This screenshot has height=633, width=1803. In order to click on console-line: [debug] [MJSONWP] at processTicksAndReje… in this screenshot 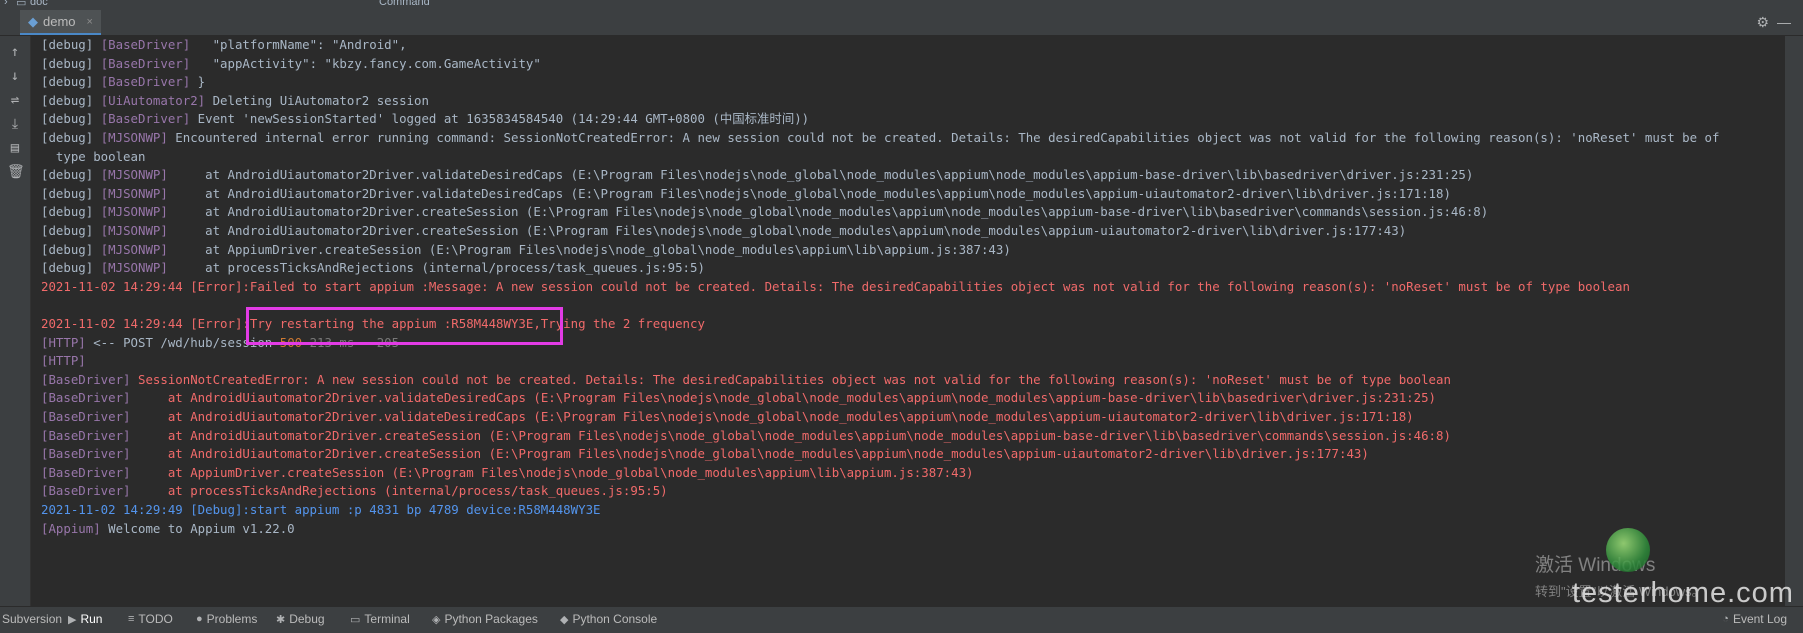, I will do `click(373, 268)`.